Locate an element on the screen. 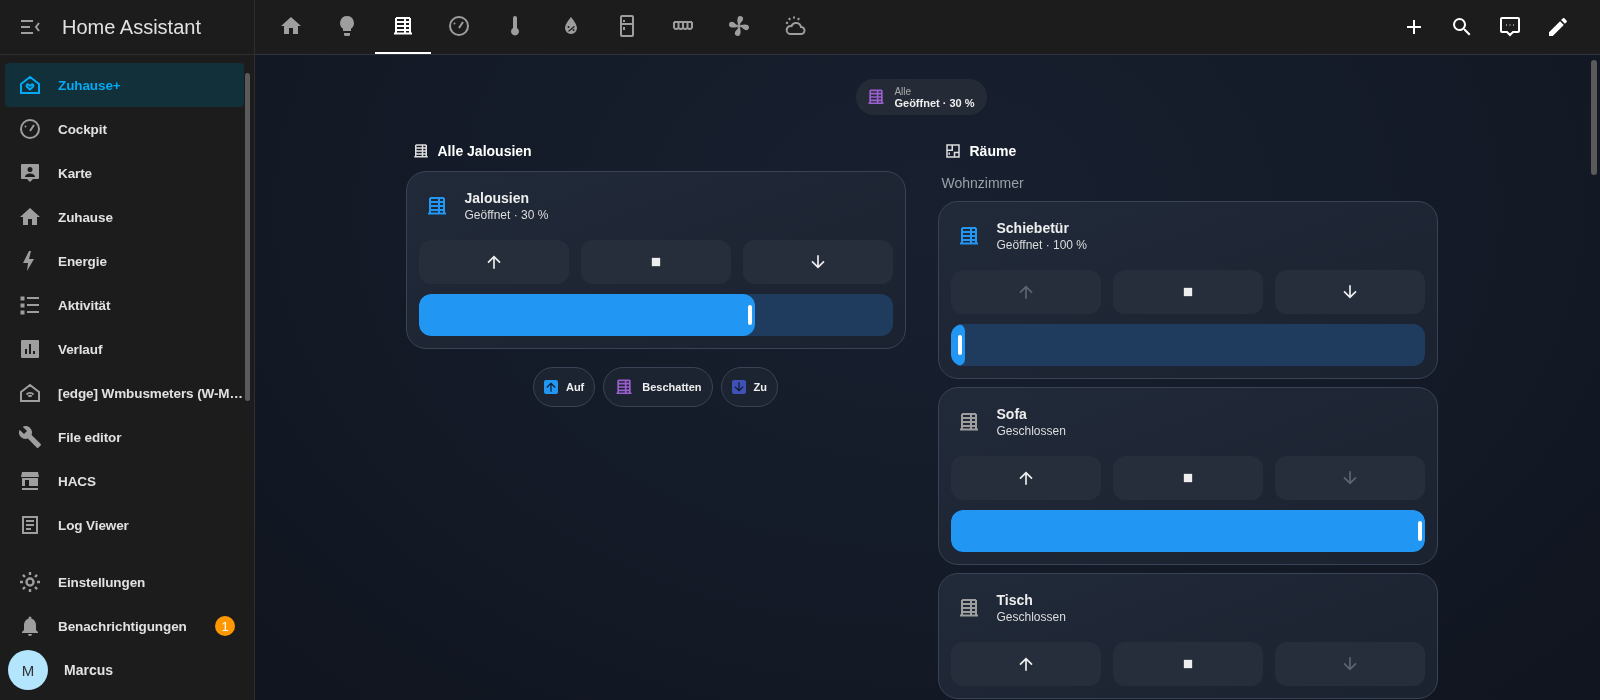 Image resolution: width=1600 pixels, height=700 pixels. fan-icon is located at coordinates (739, 26).